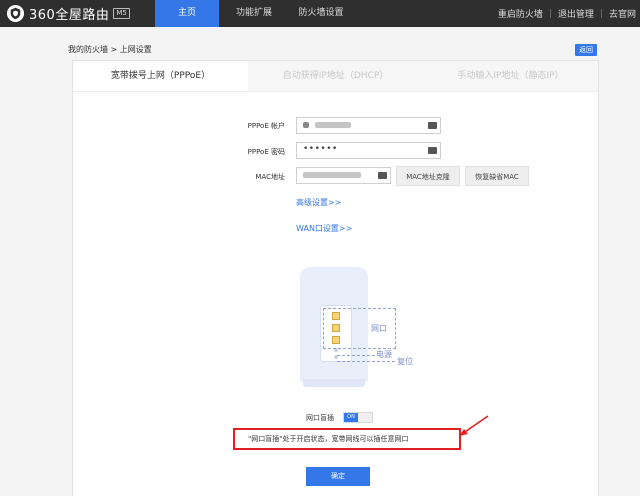 The height and width of the screenshot is (496, 640). I want to click on pppoe-account-label: PPPoE 帐户, so click(266, 126).